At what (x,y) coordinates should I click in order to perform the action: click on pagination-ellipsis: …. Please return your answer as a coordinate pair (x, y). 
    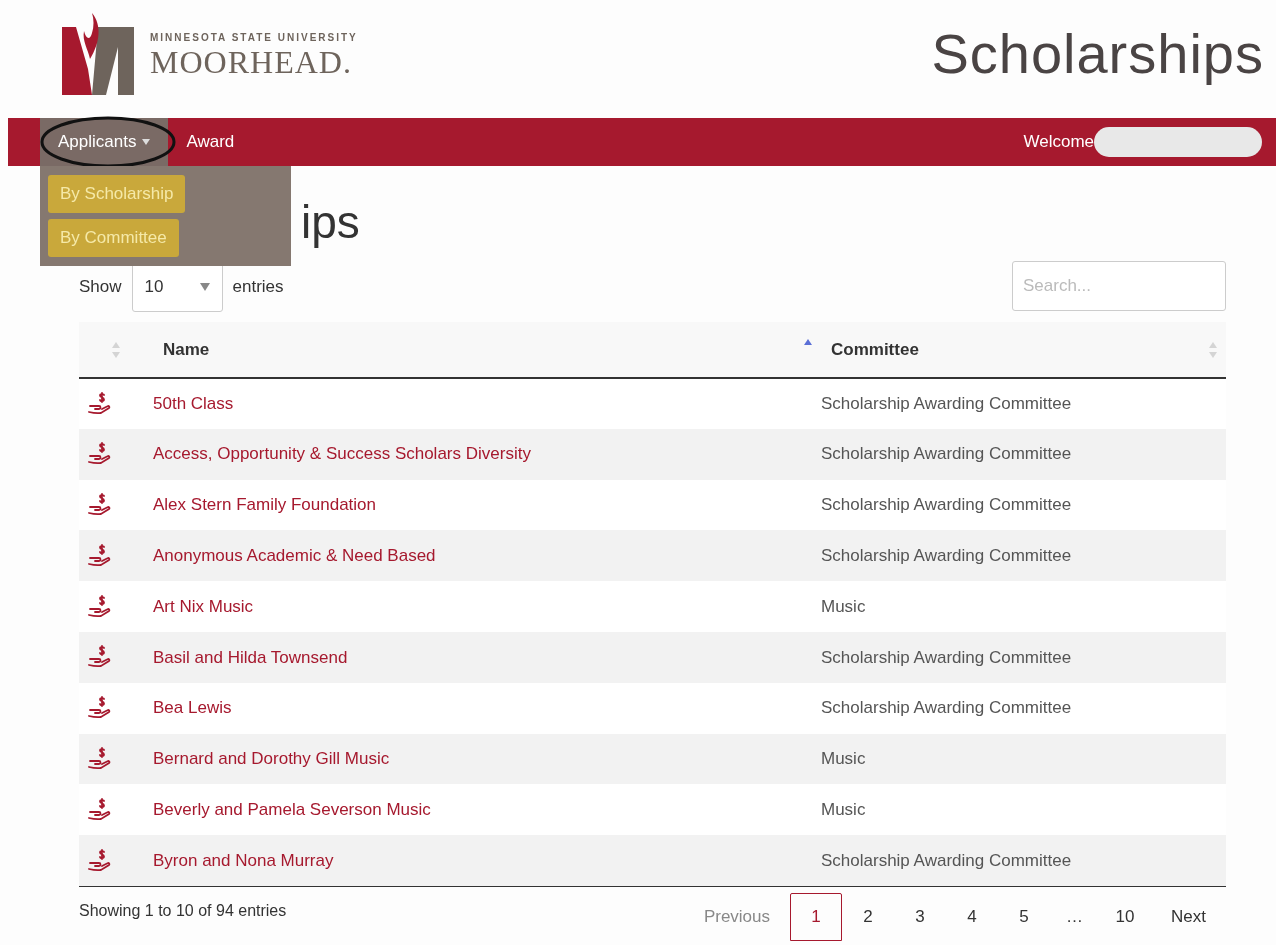
    Looking at the image, I should click on (1075, 917).